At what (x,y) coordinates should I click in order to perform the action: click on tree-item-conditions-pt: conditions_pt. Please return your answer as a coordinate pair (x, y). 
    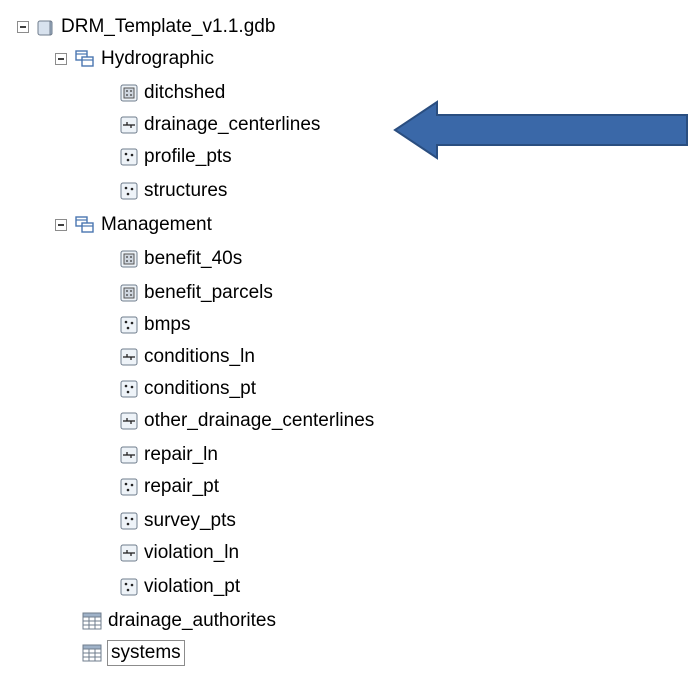
    Looking at the image, I should click on (188, 389).